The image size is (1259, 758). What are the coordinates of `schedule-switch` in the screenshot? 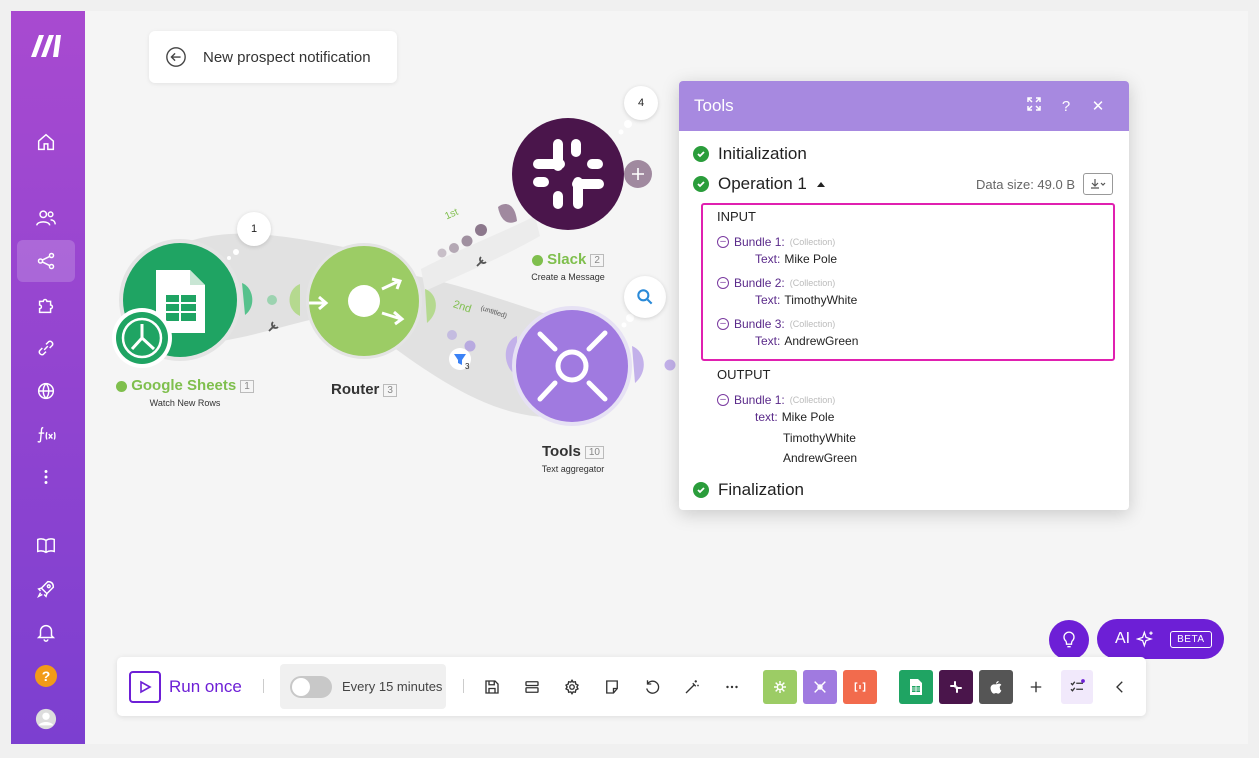 It's located at (311, 686).